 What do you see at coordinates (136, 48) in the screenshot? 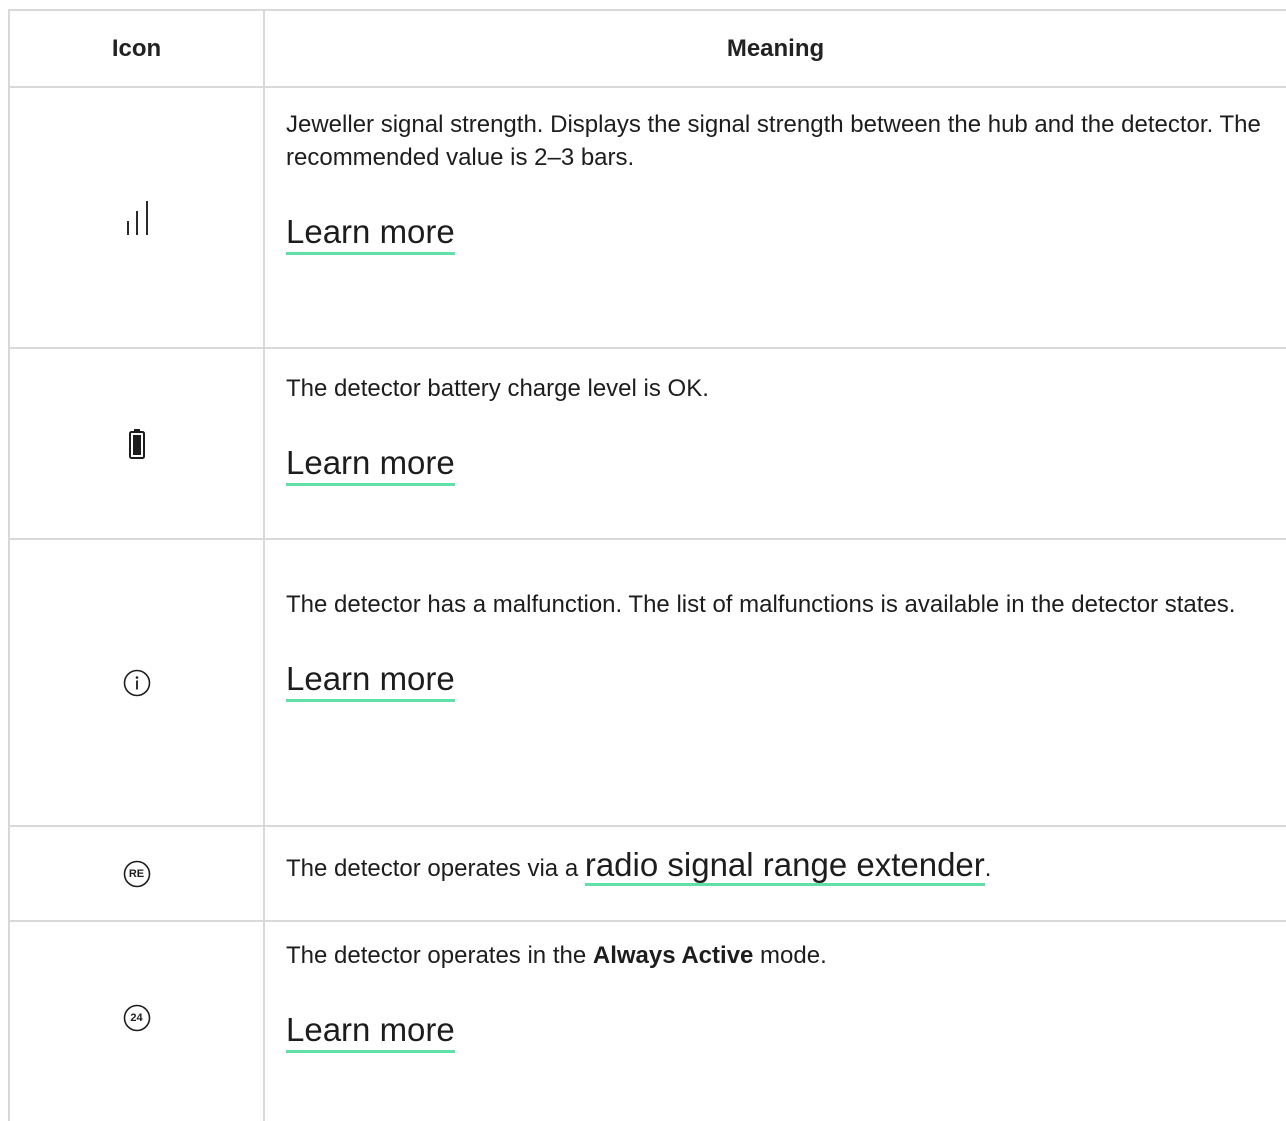
I see `header-icon: Icon` at bounding box center [136, 48].